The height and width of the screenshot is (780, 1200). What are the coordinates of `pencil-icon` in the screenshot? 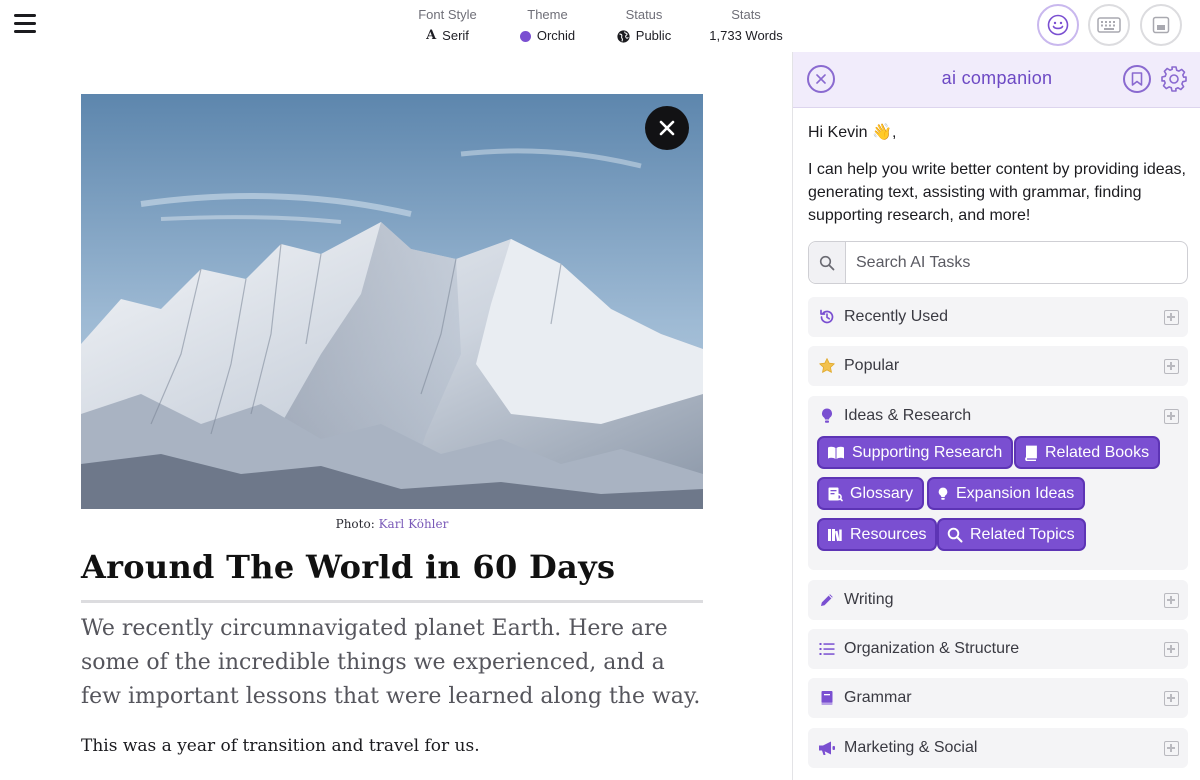 It's located at (827, 600).